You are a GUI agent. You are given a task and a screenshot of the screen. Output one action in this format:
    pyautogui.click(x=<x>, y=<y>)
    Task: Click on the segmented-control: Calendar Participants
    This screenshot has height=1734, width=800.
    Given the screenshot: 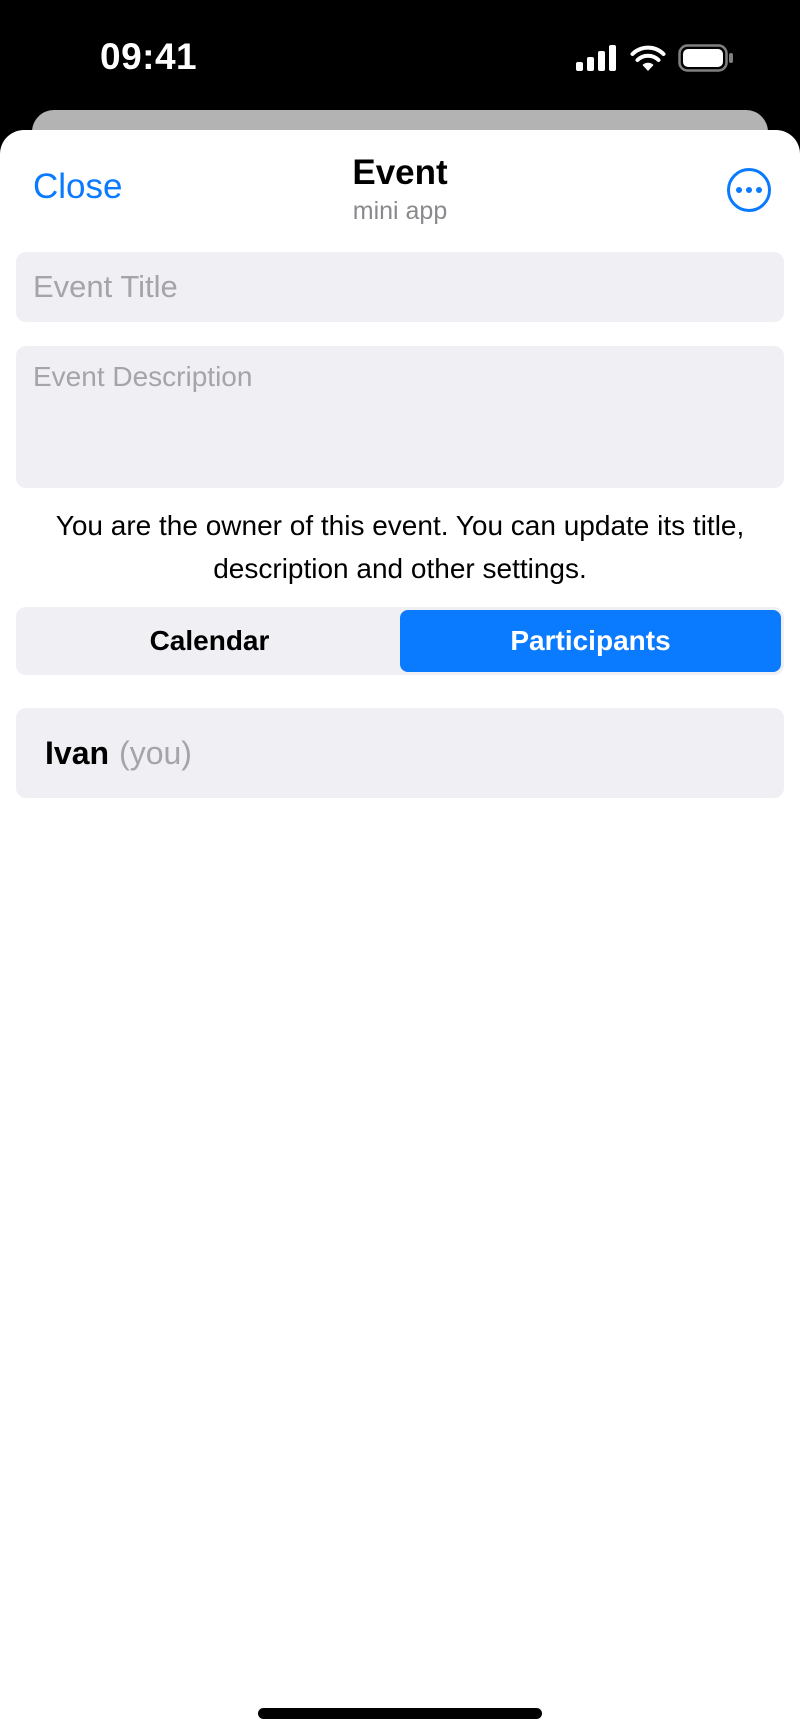 What is the action you would take?
    pyautogui.click(x=400, y=641)
    